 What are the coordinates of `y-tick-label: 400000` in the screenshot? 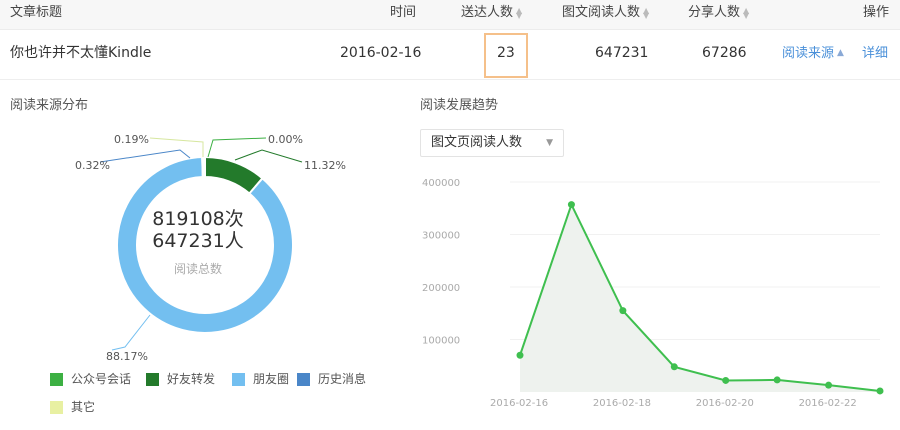 It's located at (441, 183).